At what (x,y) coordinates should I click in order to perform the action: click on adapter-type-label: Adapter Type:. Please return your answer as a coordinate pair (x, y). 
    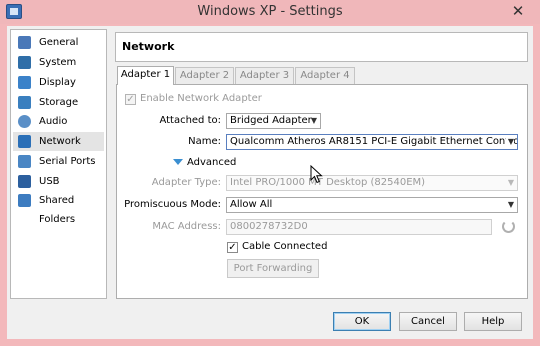
    Looking at the image, I should click on (186, 182).